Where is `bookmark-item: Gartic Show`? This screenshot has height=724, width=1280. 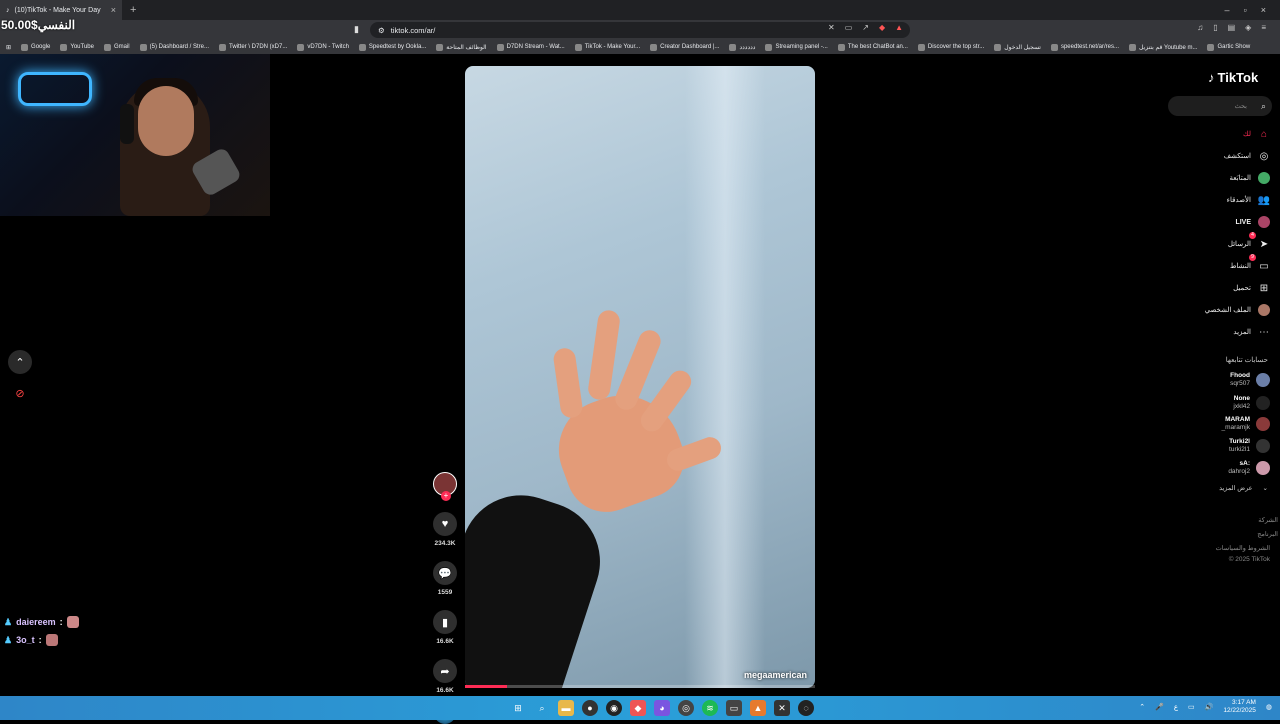 bookmark-item: Gartic Show is located at coordinates (1228, 47).